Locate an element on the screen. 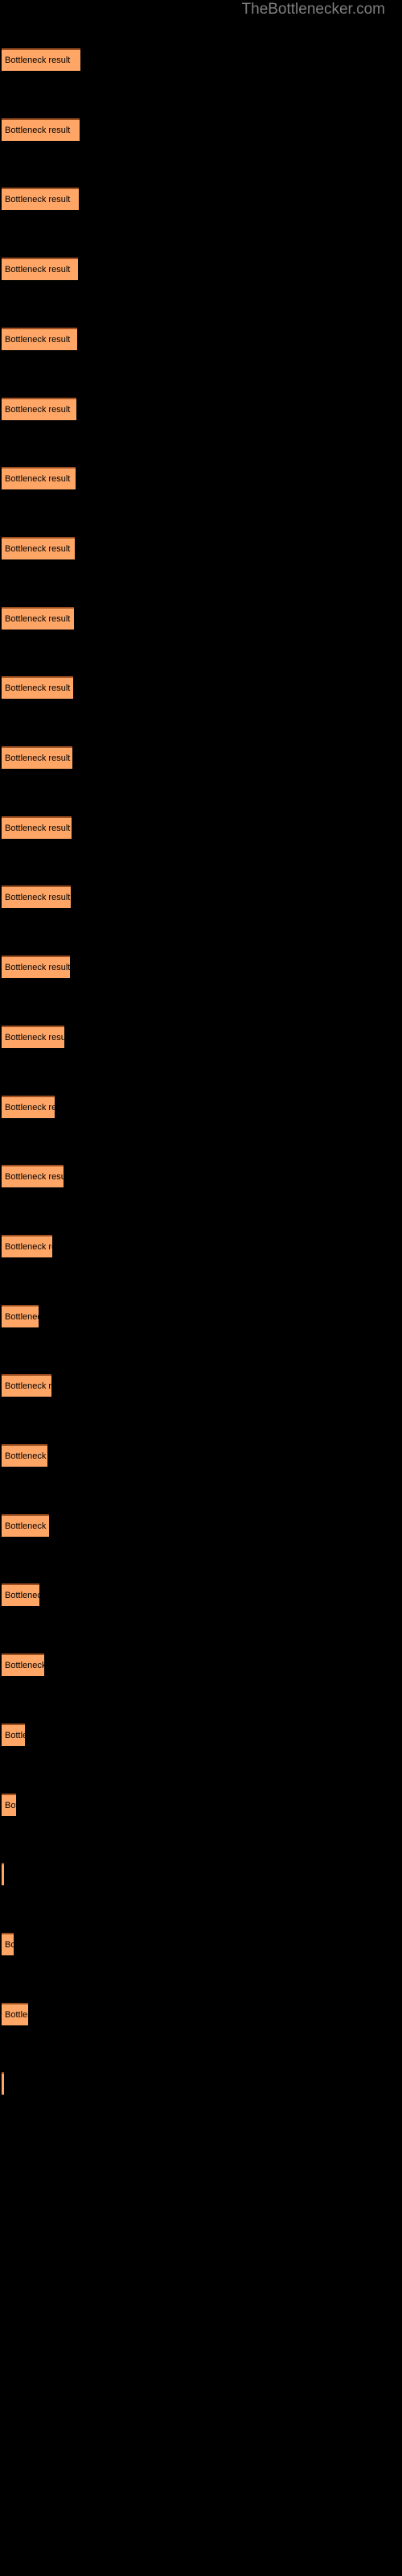 Image resolution: width=402 pixels, height=2576 pixels. bar-10: Bottleneck result is located at coordinates (37, 688).